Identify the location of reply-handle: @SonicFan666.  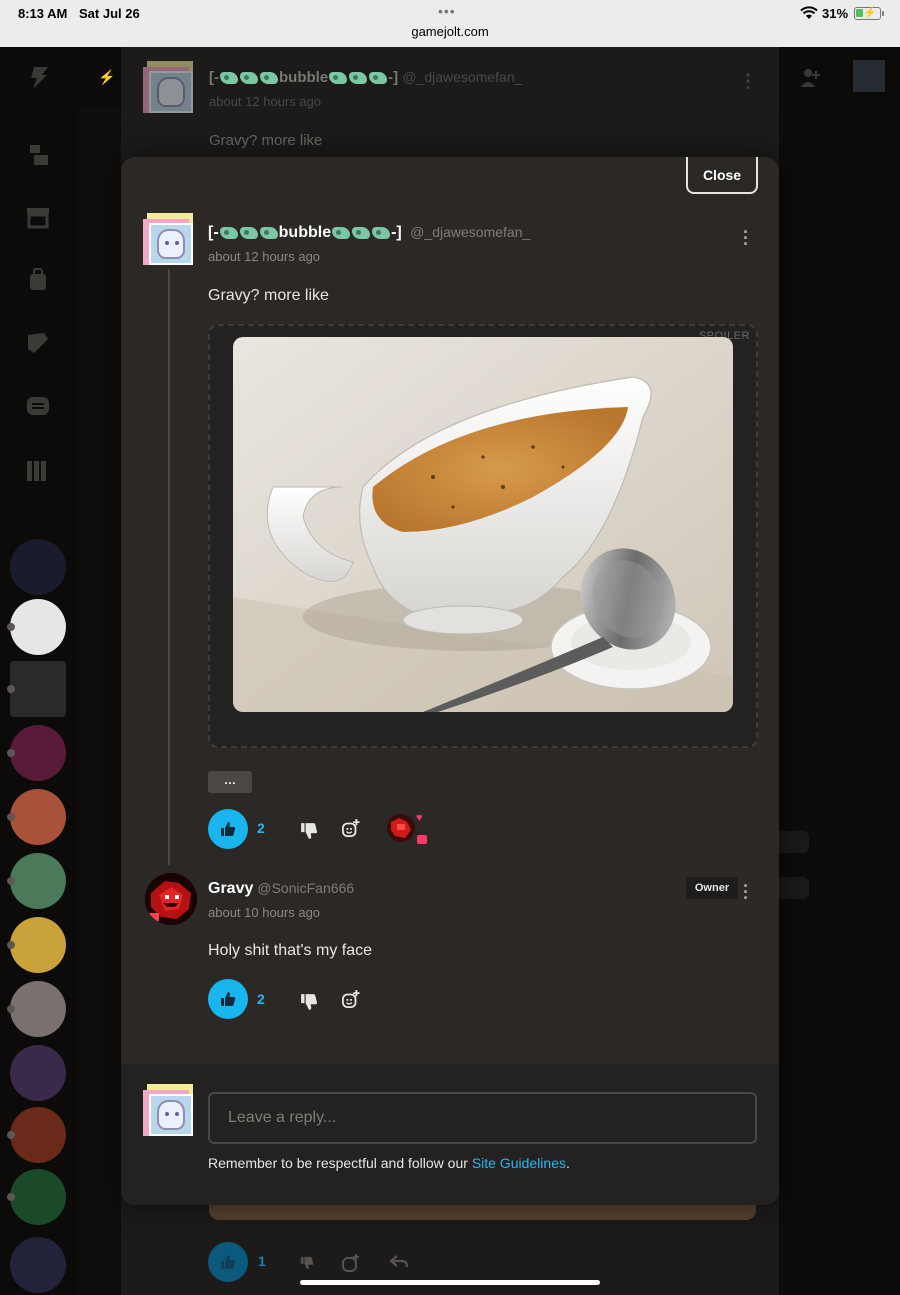
(305, 888).